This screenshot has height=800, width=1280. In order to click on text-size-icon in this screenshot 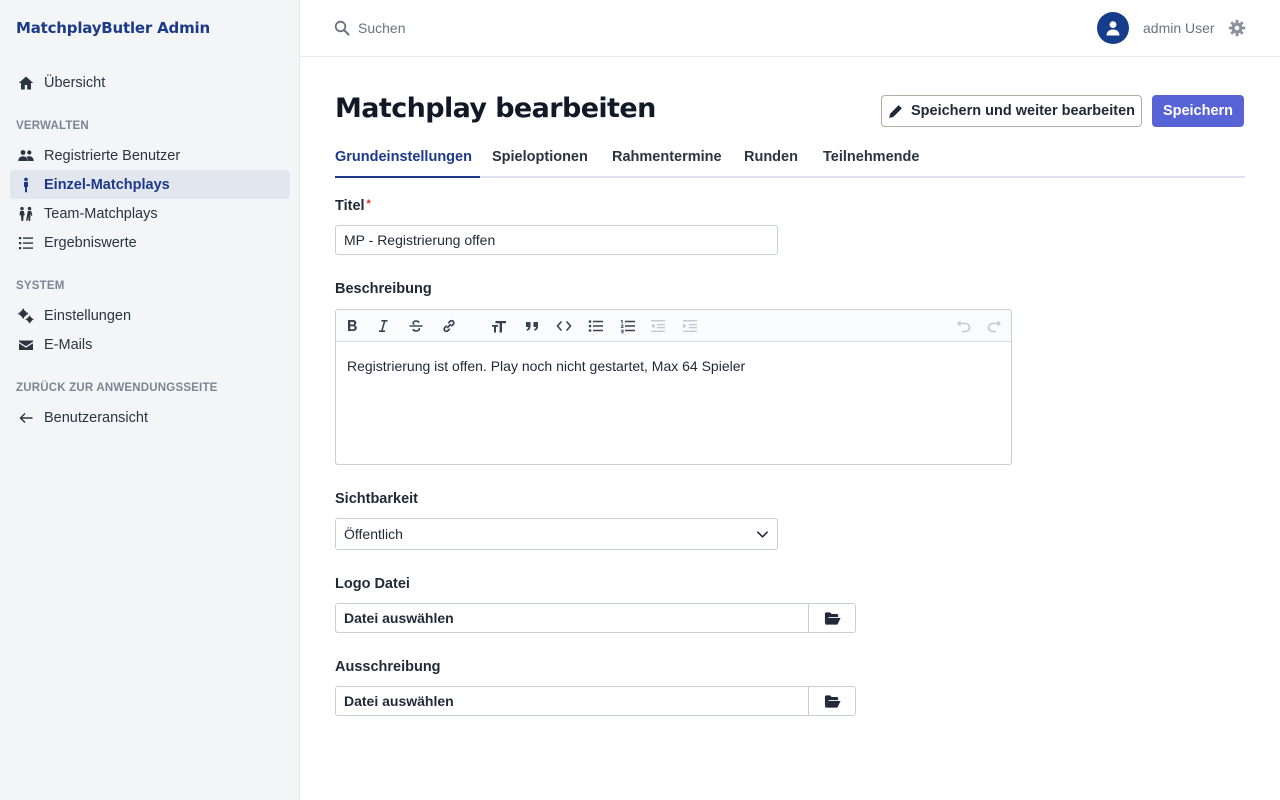, I will do `click(499, 326)`.